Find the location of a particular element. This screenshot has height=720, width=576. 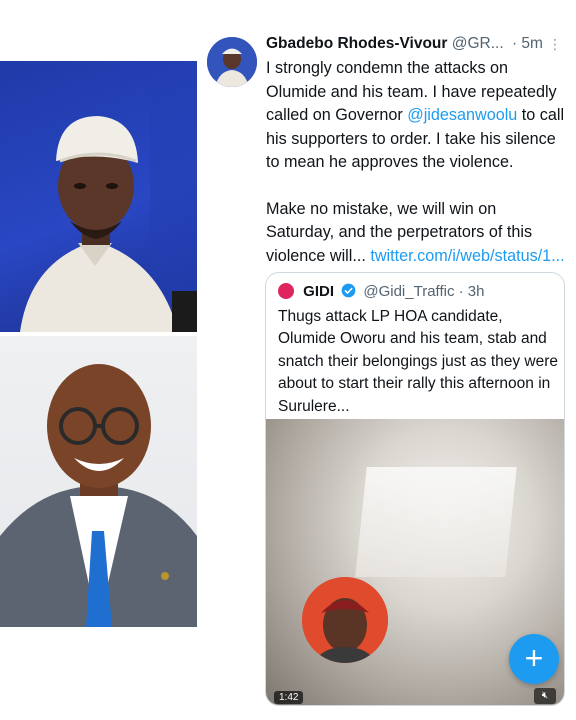

portrait-illustration-top is located at coordinates (108, 196).